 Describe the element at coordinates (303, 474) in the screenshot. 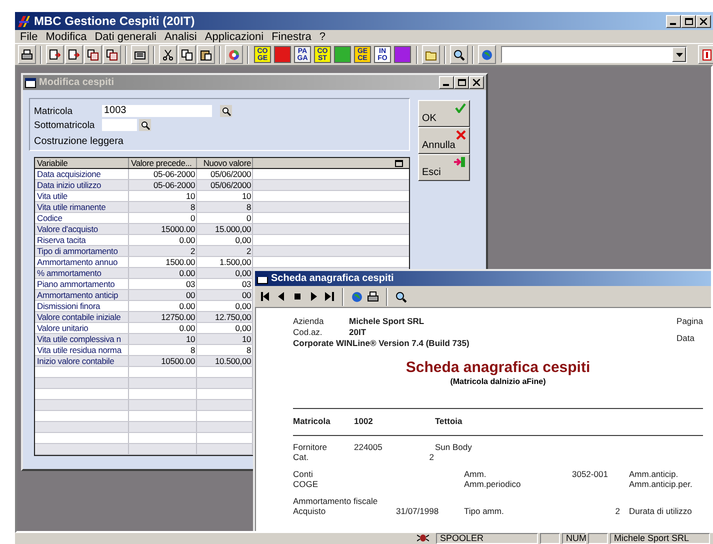

I see `field-label: Conti` at that location.